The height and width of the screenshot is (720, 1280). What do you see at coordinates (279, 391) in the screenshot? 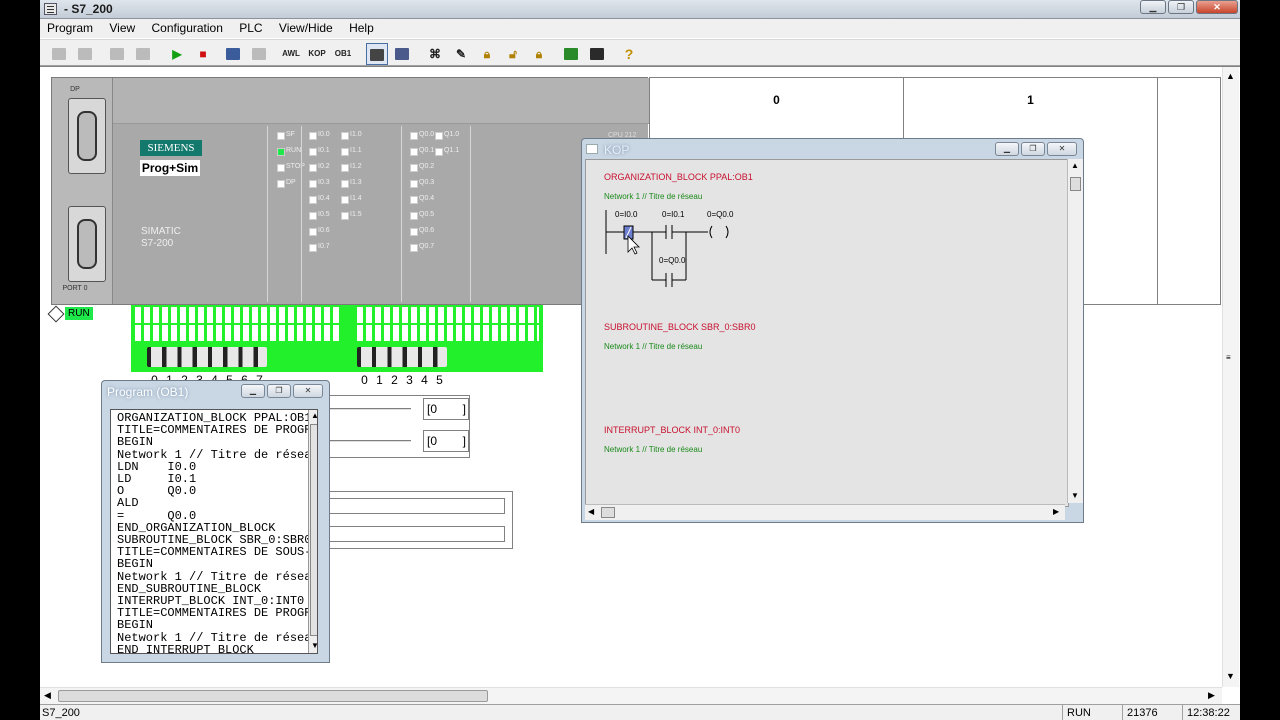
I see `program-maximize-button: ❐` at bounding box center [279, 391].